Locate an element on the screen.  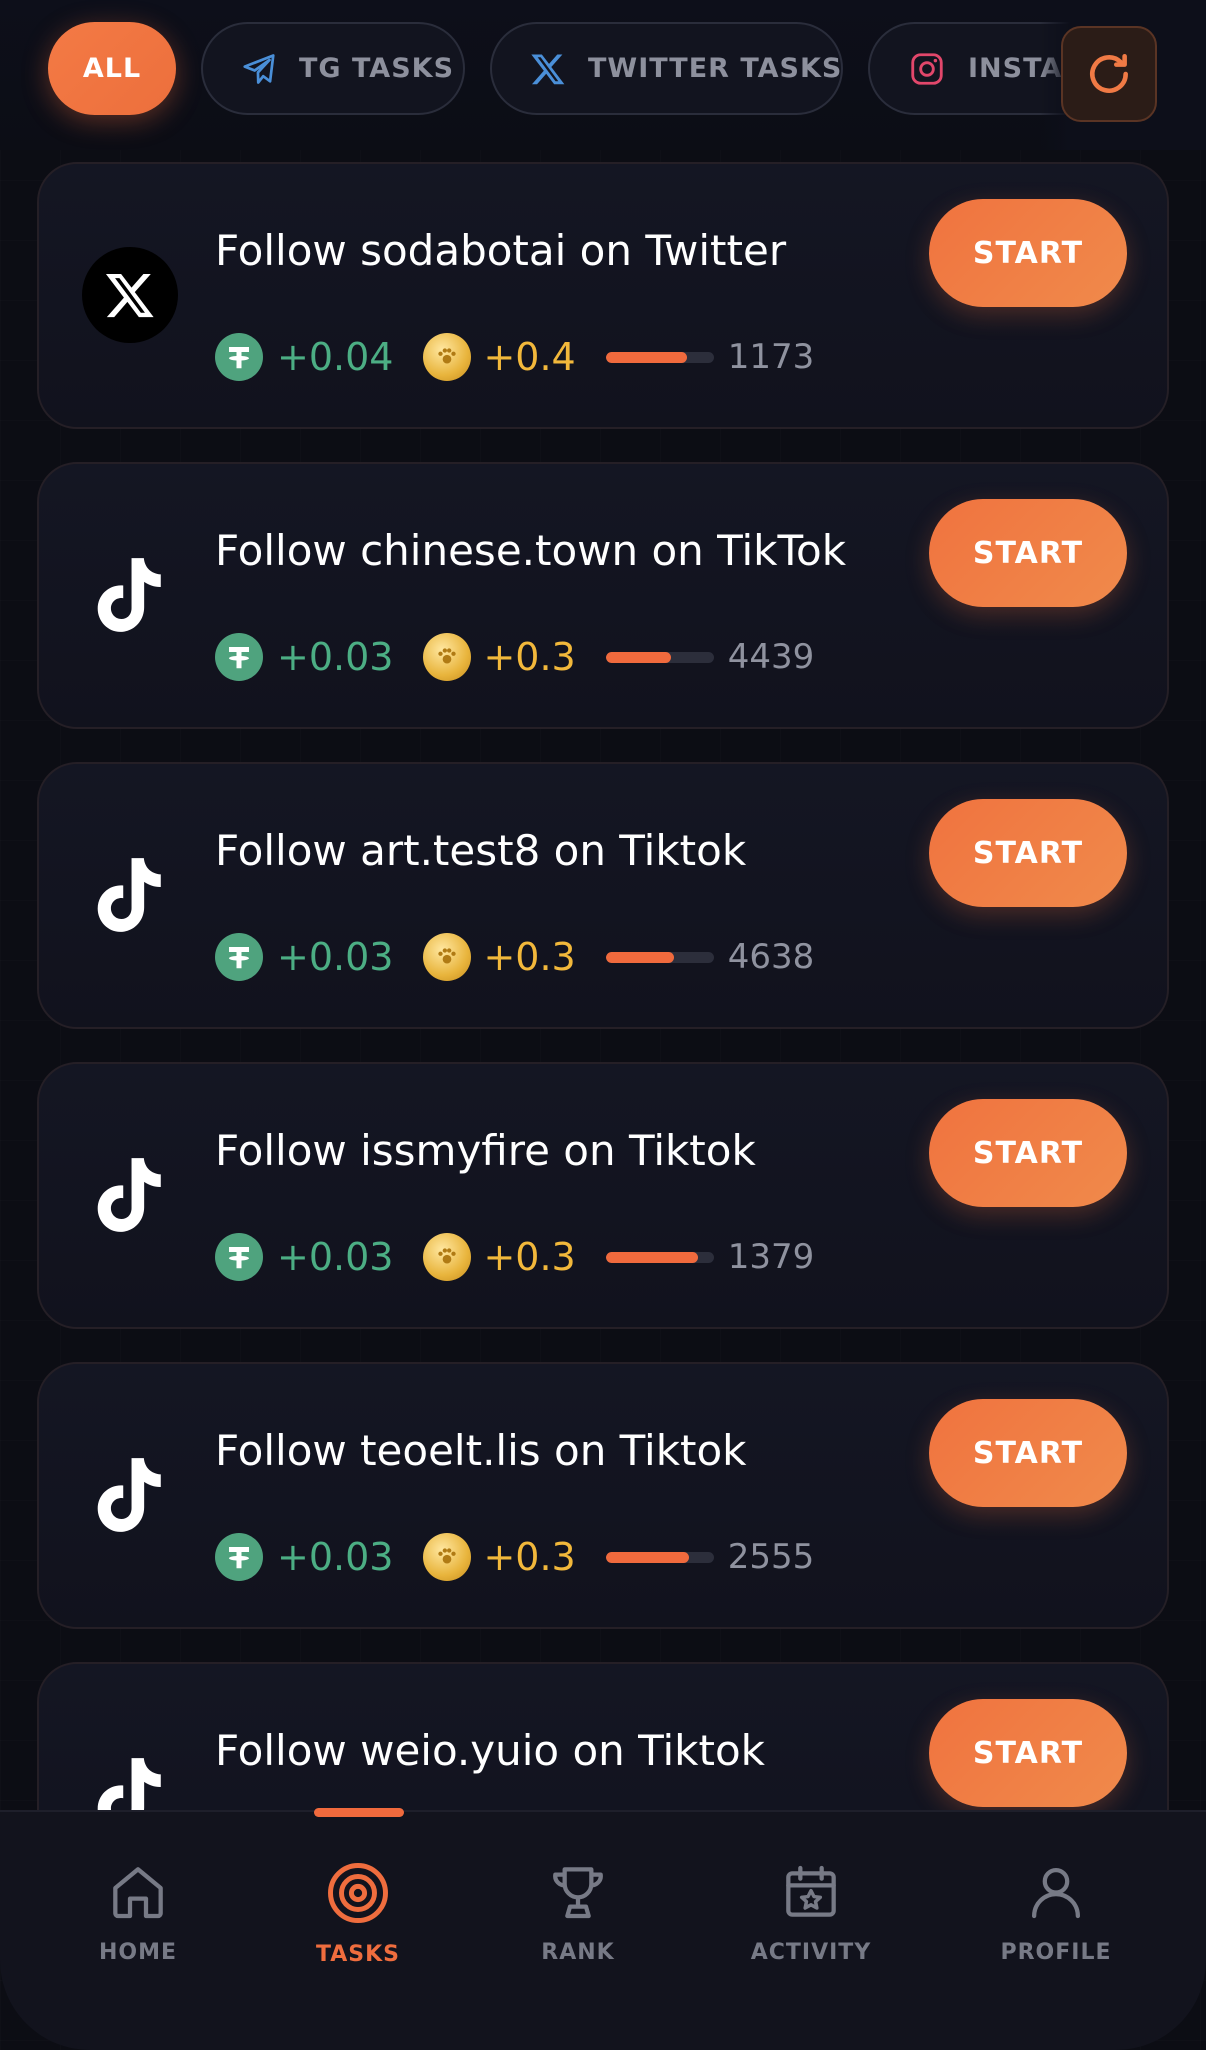
nav-label: HOME is located at coordinates (138, 1952).